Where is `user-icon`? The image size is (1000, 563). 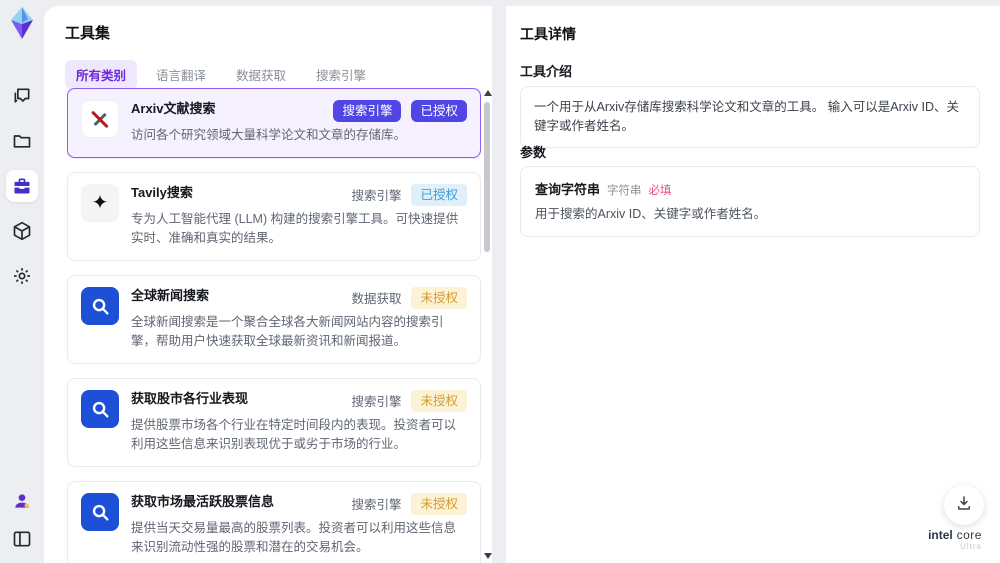 user-icon is located at coordinates (22, 501).